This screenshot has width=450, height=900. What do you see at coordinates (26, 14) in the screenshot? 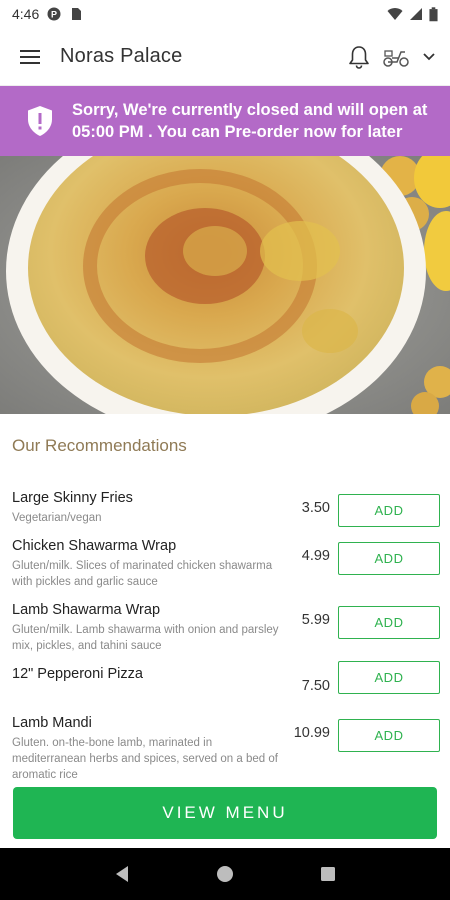
I see `status-time: 4:46` at bounding box center [26, 14].